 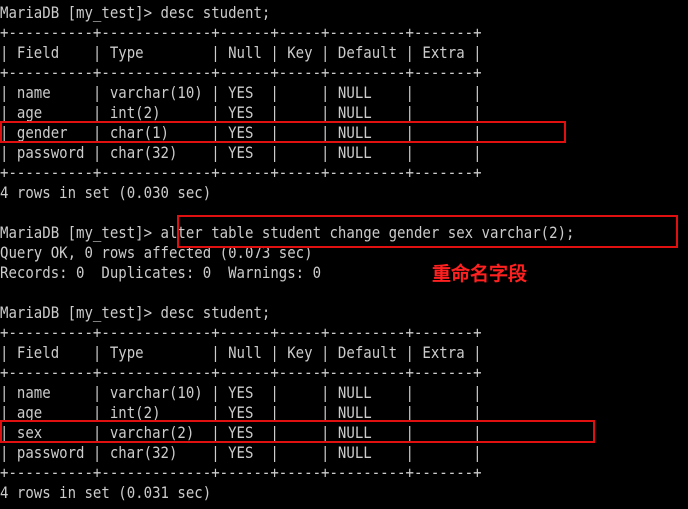 I want to click on terminal-line-prompt-desc-2: MariaDB [my_test]> desc student;, so click(x=135, y=312).